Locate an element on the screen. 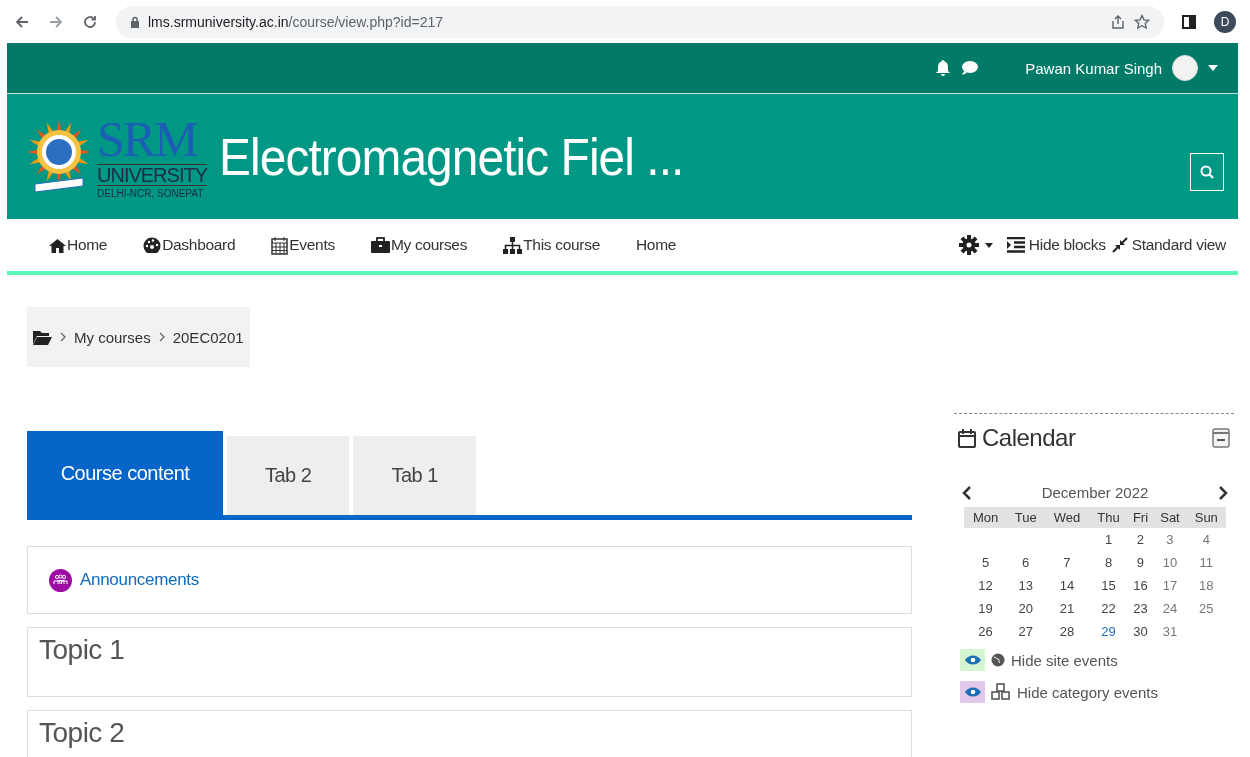 Image resolution: width=1250 pixels, height=757 pixels. weekday-header: Sat is located at coordinates (1170, 517).